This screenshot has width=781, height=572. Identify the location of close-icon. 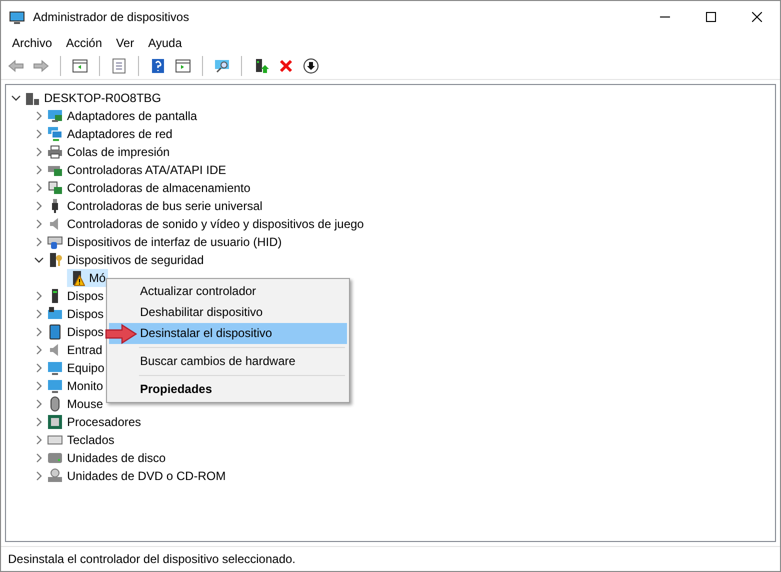
(757, 17).